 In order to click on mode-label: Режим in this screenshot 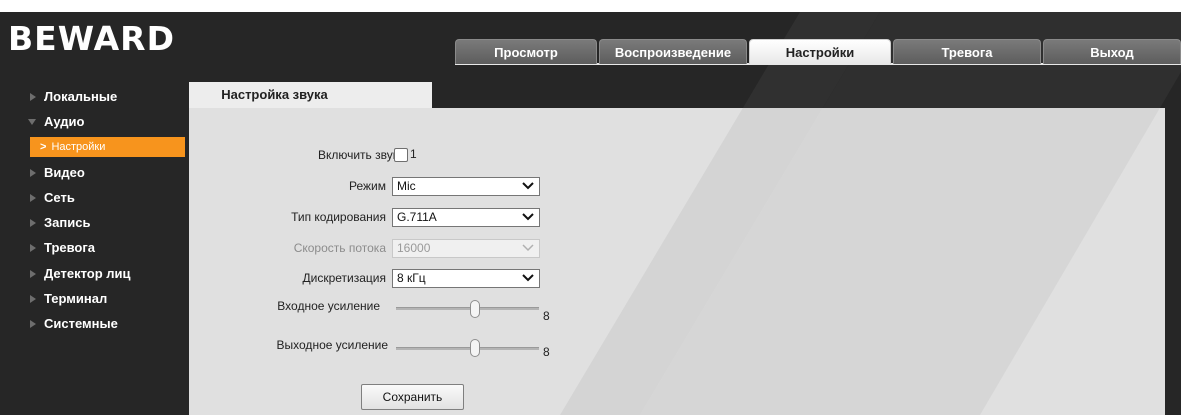, I will do `click(367, 186)`.